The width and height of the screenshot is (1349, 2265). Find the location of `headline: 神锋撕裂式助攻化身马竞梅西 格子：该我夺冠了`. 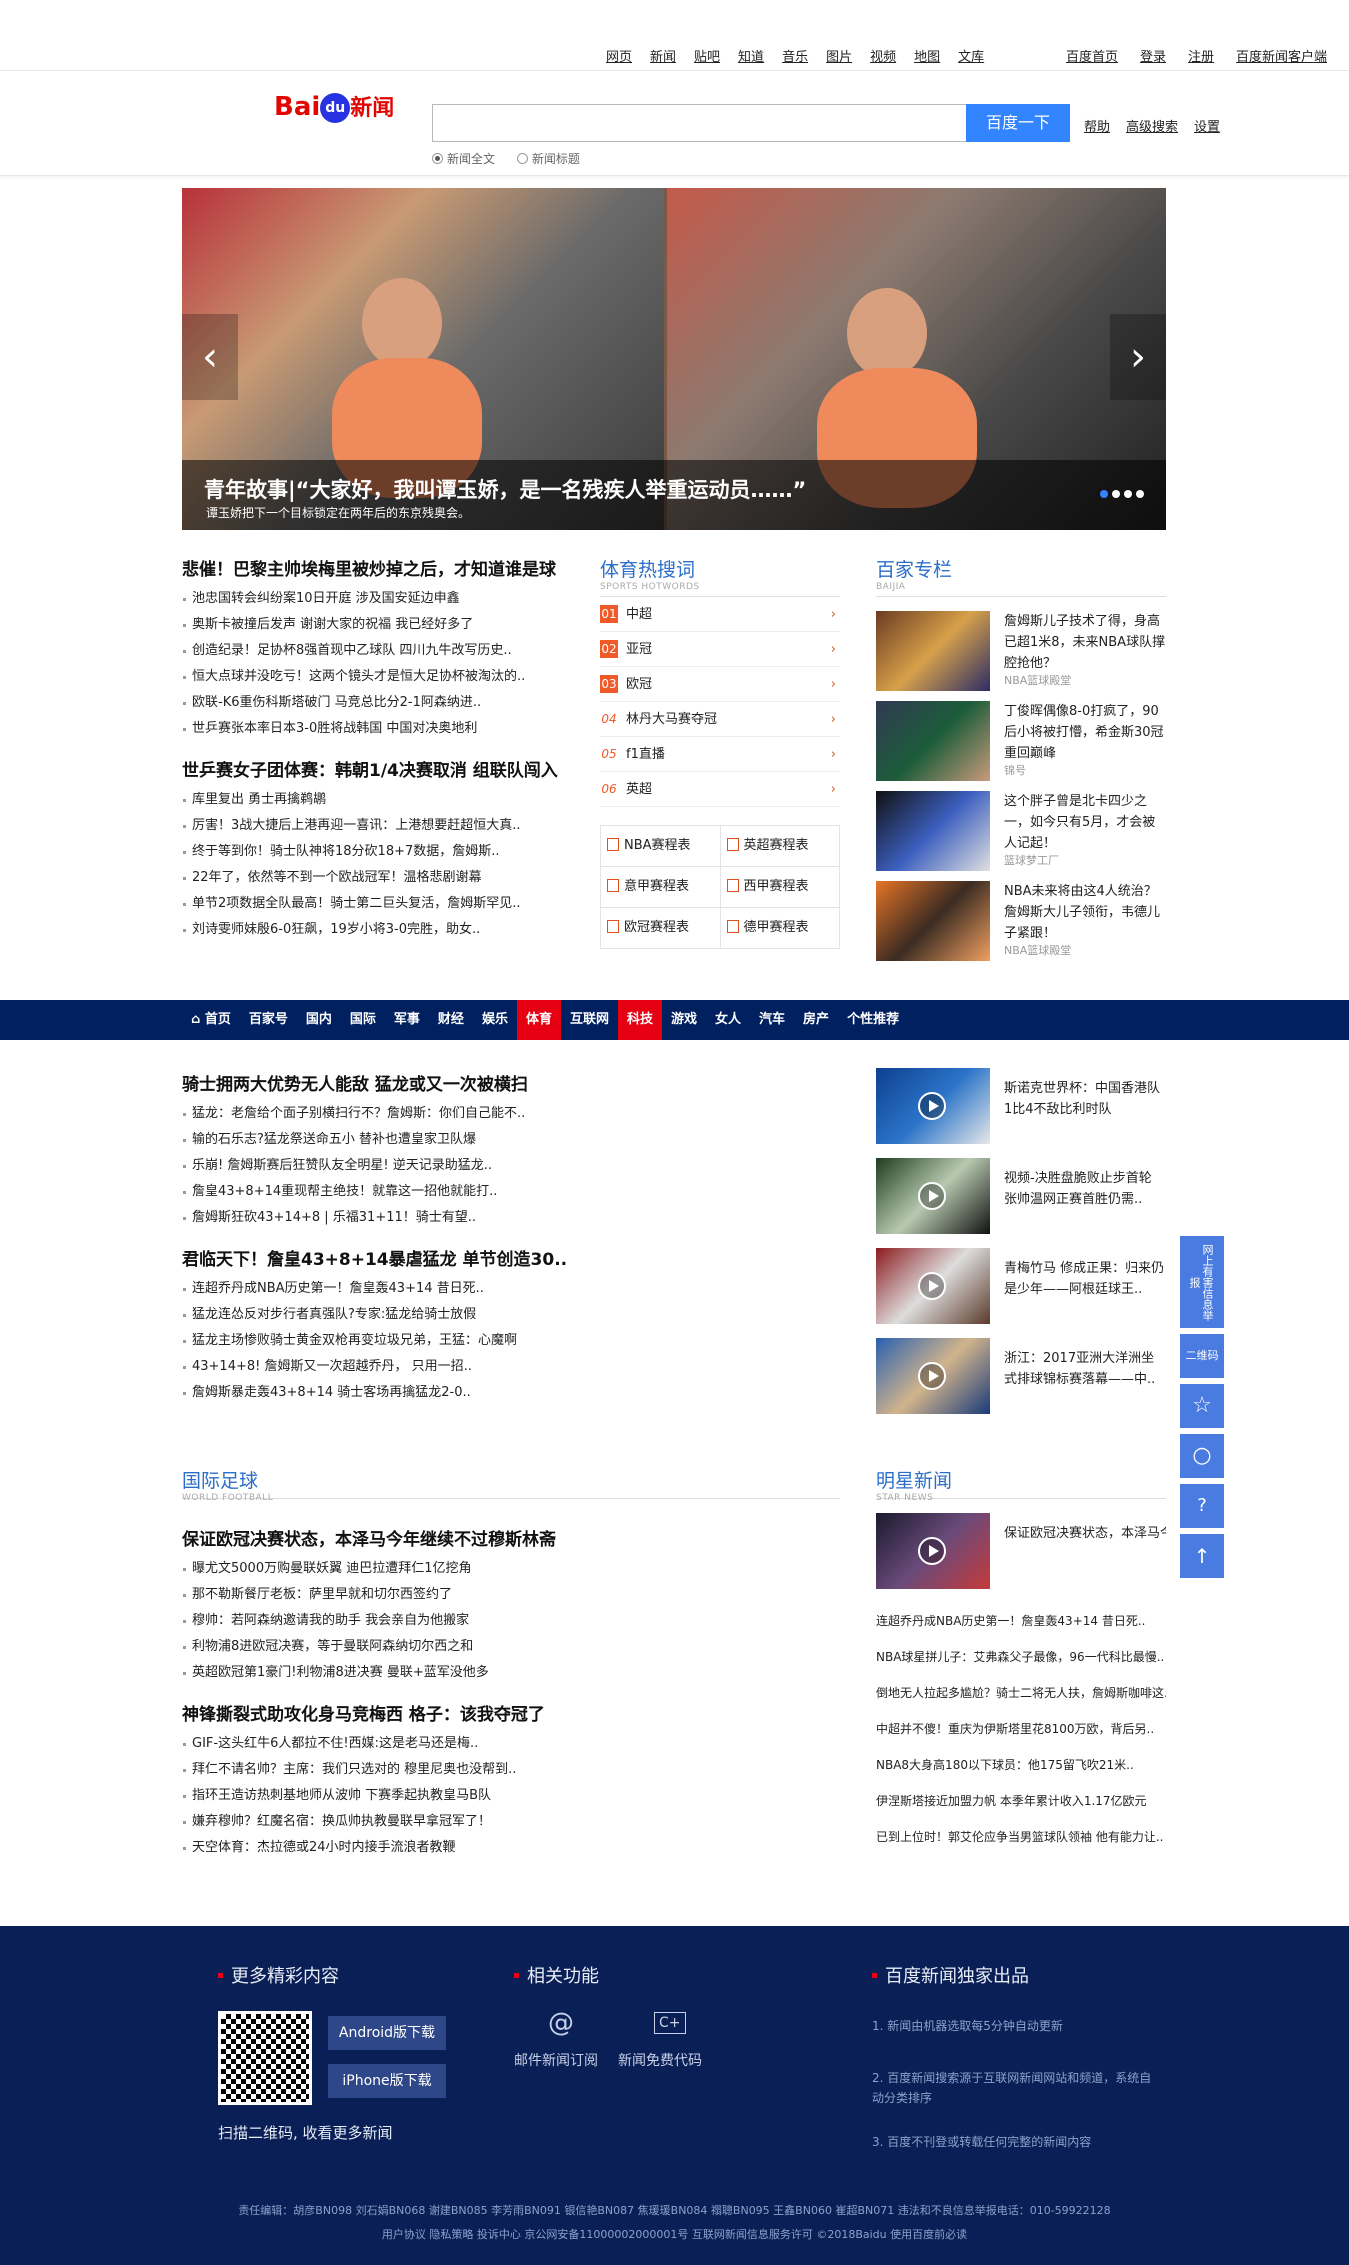

headline: 神锋撕裂式助攻化身马竞梅西 格子：该我夺冠了 is located at coordinates (392, 1712).